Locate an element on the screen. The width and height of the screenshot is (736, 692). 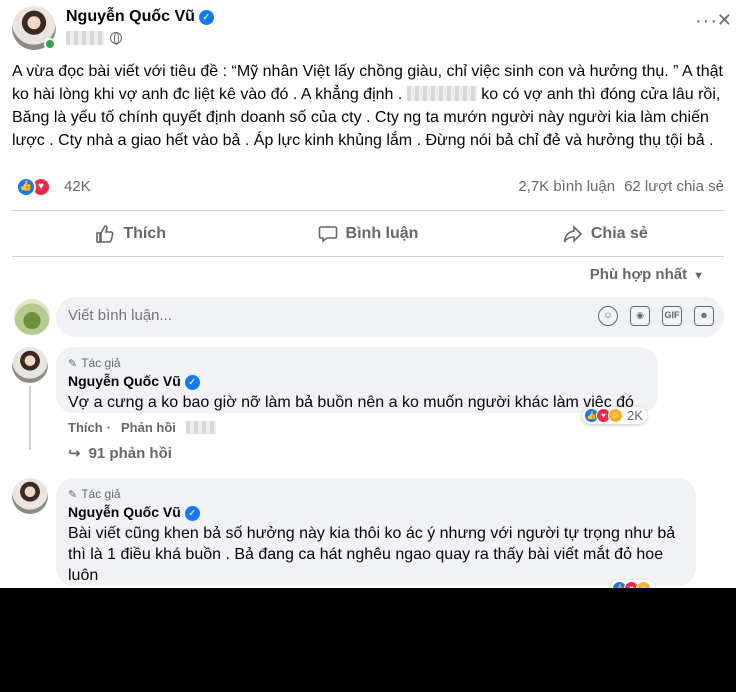
gif-icon: GIF is located at coordinates (672, 316).